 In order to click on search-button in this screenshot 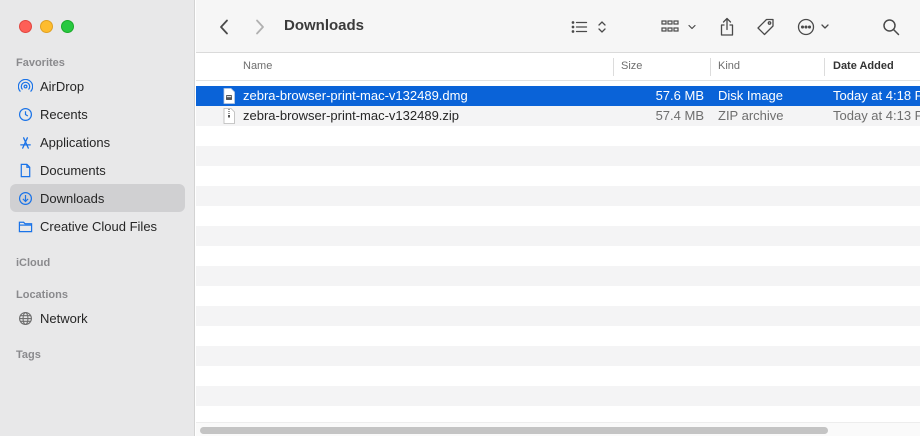, I will do `click(891, 27)`.